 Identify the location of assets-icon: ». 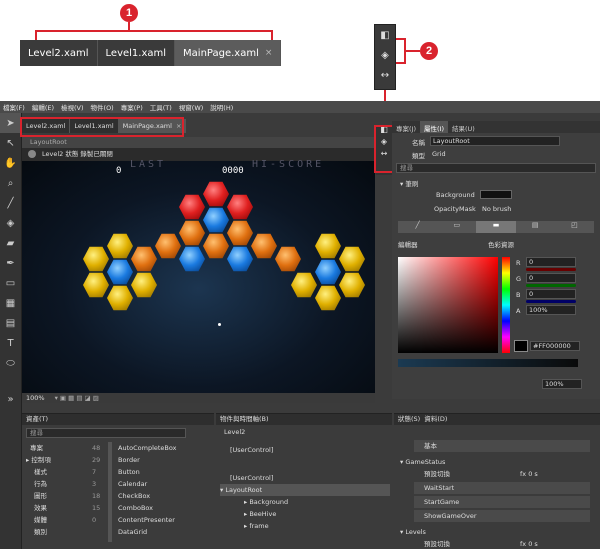
(10, 399).